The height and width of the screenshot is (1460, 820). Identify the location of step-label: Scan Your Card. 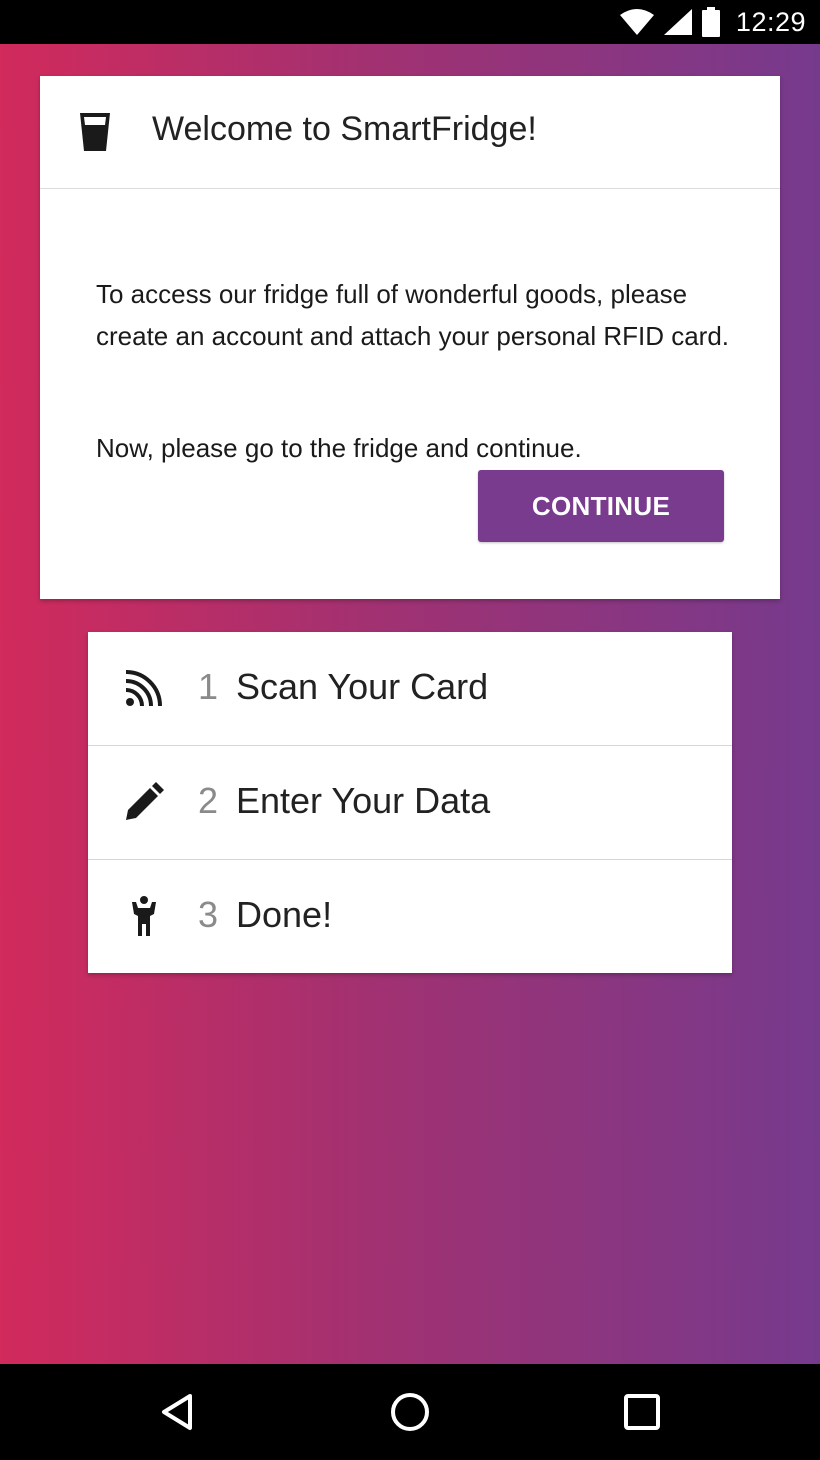
(362, 686).